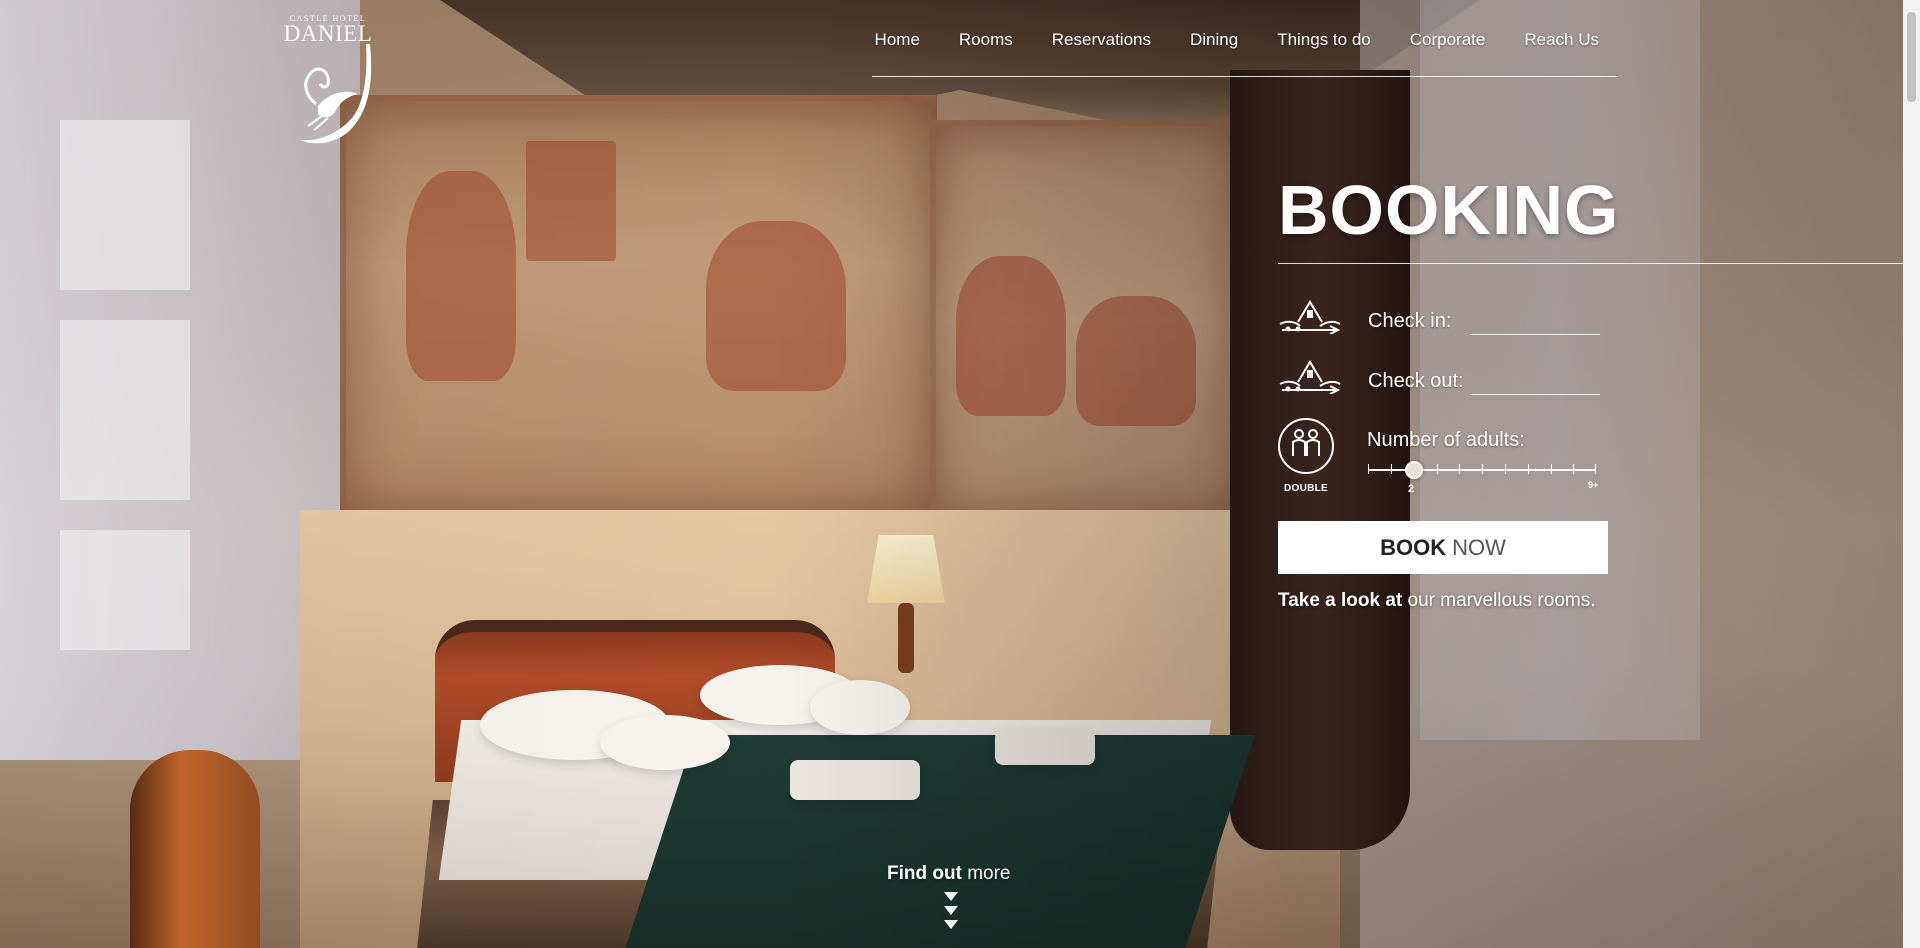 The image size is (1920, 948). What do you see at coordinates (328, 33) in the screenshot?
I see `logo-name: DANIEL` at bounding box center [328, 33].